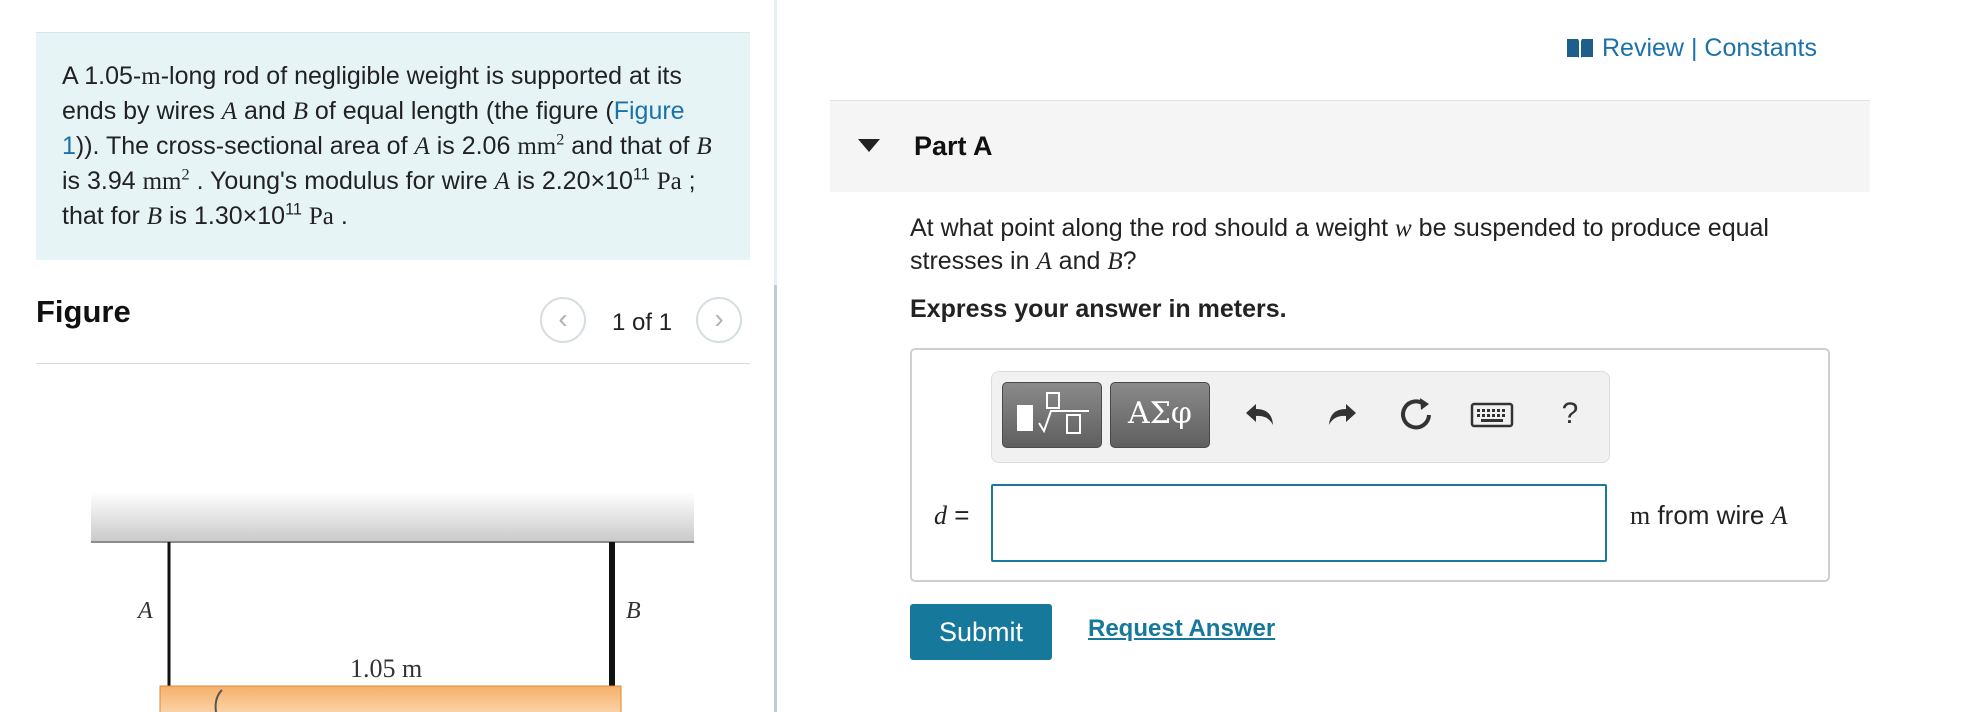 This screenshot has width=1966, height=712. Describe the element at coordinates (1300, 417) in the screenshot. I see `math-toolbar: ΑΣφ ?` at that location.